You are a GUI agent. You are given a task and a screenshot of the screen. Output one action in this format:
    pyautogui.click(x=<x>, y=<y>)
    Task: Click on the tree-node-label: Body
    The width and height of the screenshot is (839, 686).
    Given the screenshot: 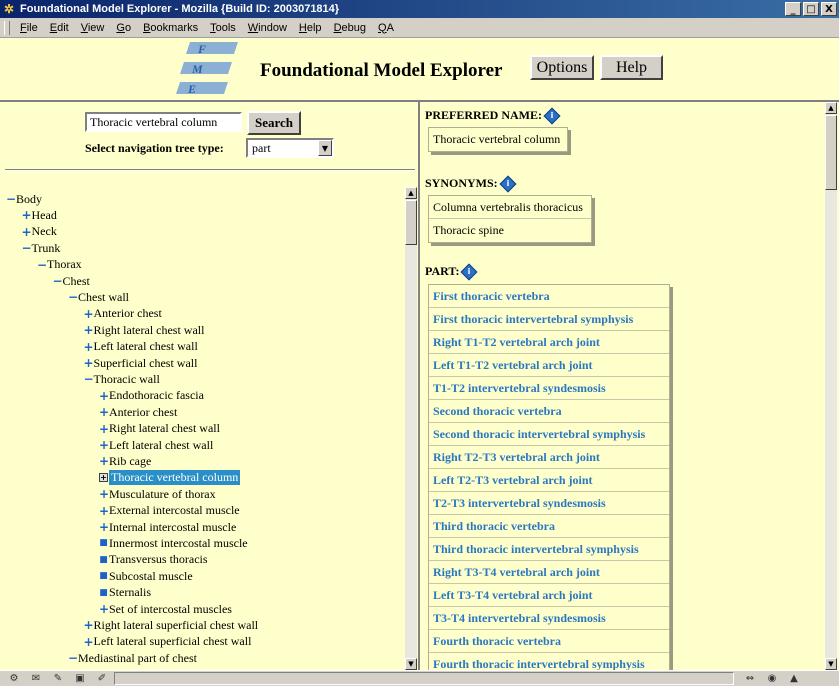 What is the action you would take?
    pyautogui.click(x=29, y=199)
    